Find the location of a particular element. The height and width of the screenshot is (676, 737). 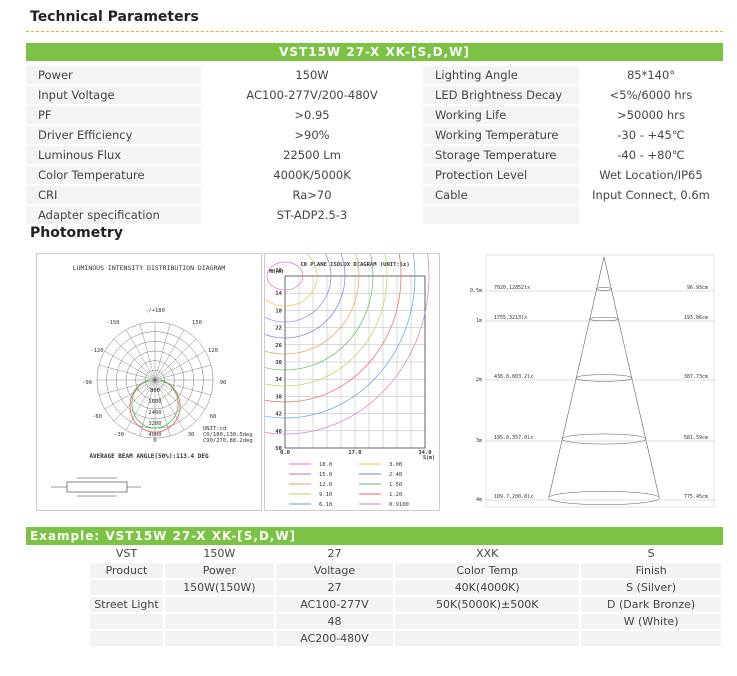

spec-label: Power is located at coordinates (113, 75).